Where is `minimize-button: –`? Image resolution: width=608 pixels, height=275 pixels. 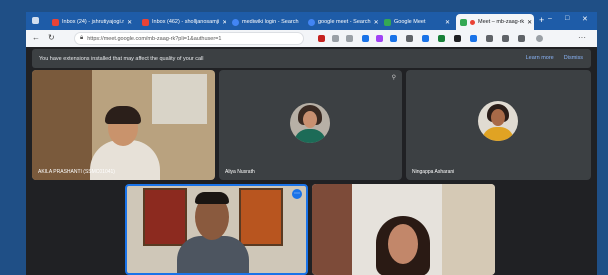 minimize-button: – is located at coordinates (550, 18).